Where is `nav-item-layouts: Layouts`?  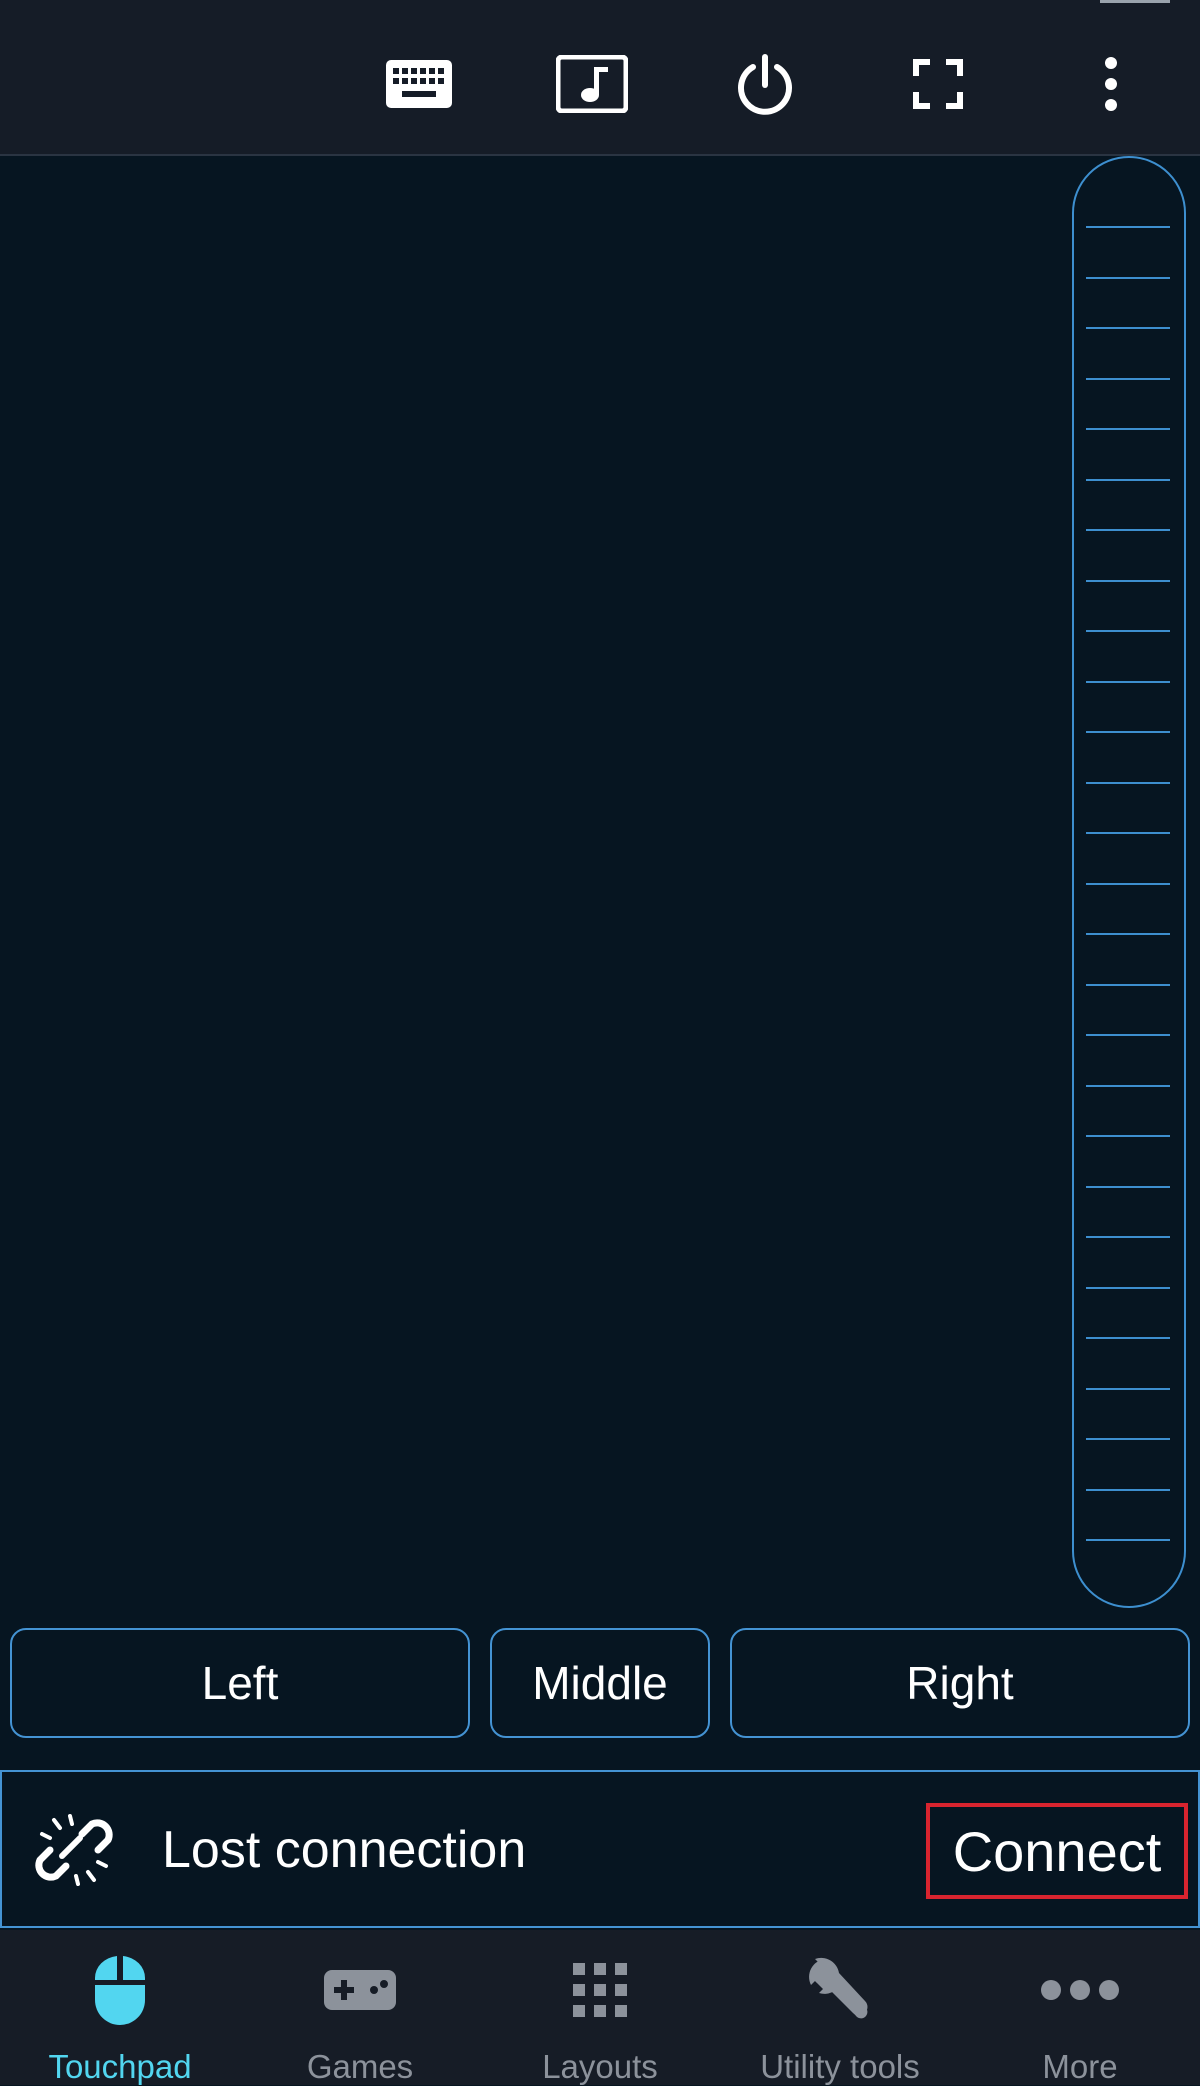 nav-item-layouts: Layouts is located at coordinates (600, 2007).